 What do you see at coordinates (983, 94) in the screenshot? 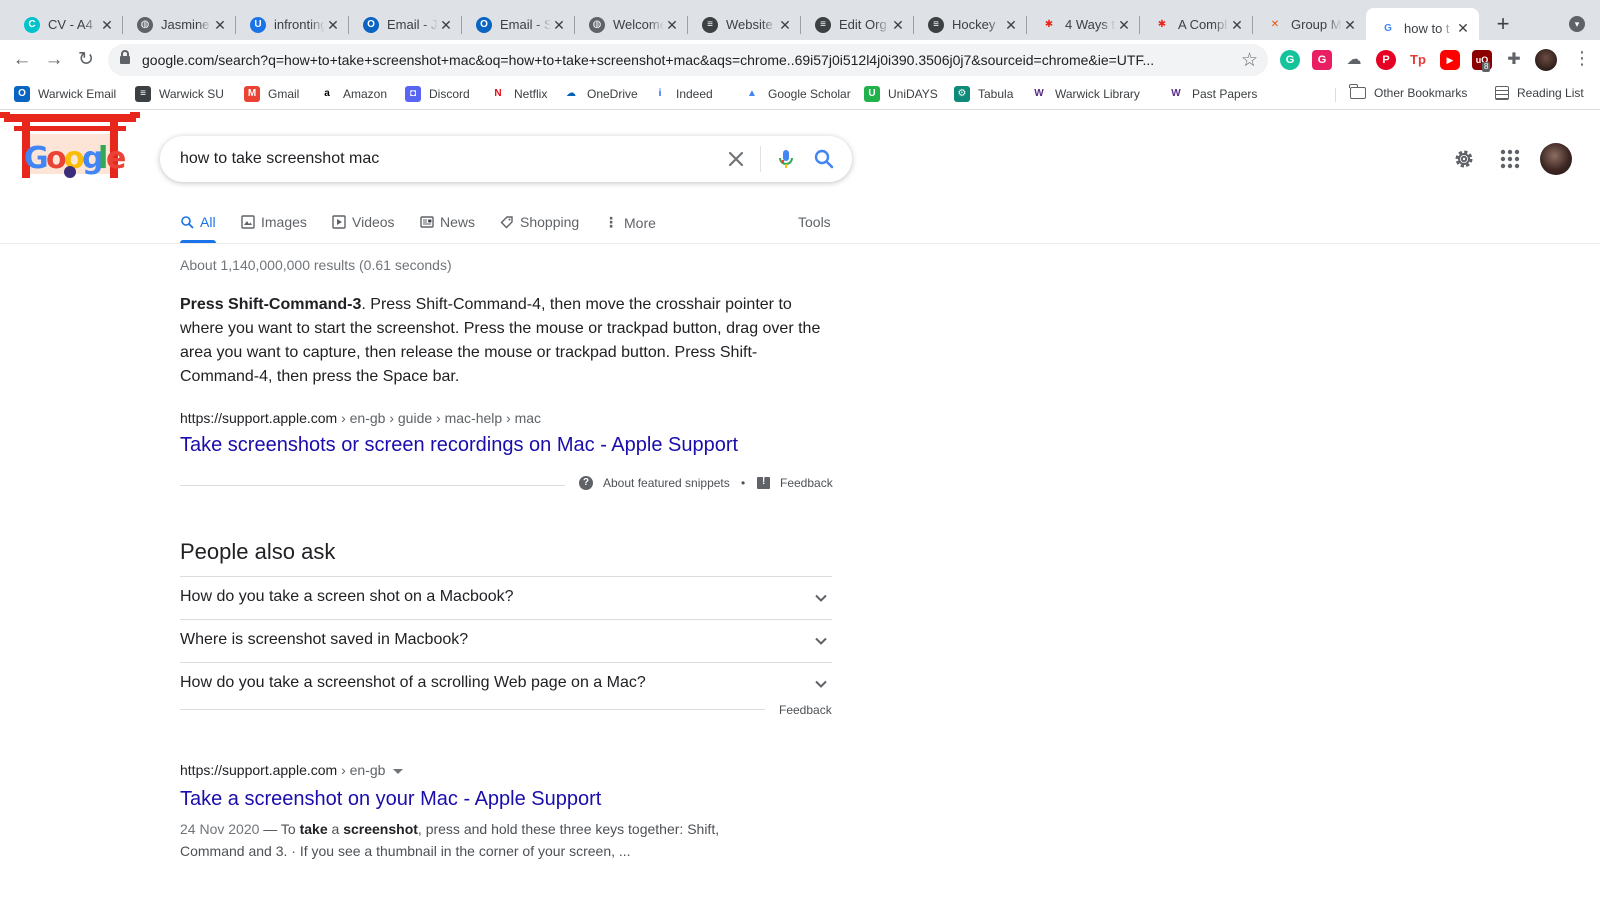
I see `bookmark-item: ⚙ Tabula` at bounding box center [983, 94].